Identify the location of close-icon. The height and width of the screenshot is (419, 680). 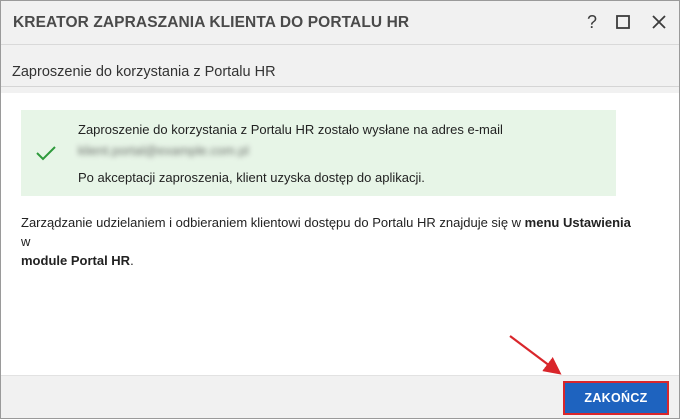
(659, 22).